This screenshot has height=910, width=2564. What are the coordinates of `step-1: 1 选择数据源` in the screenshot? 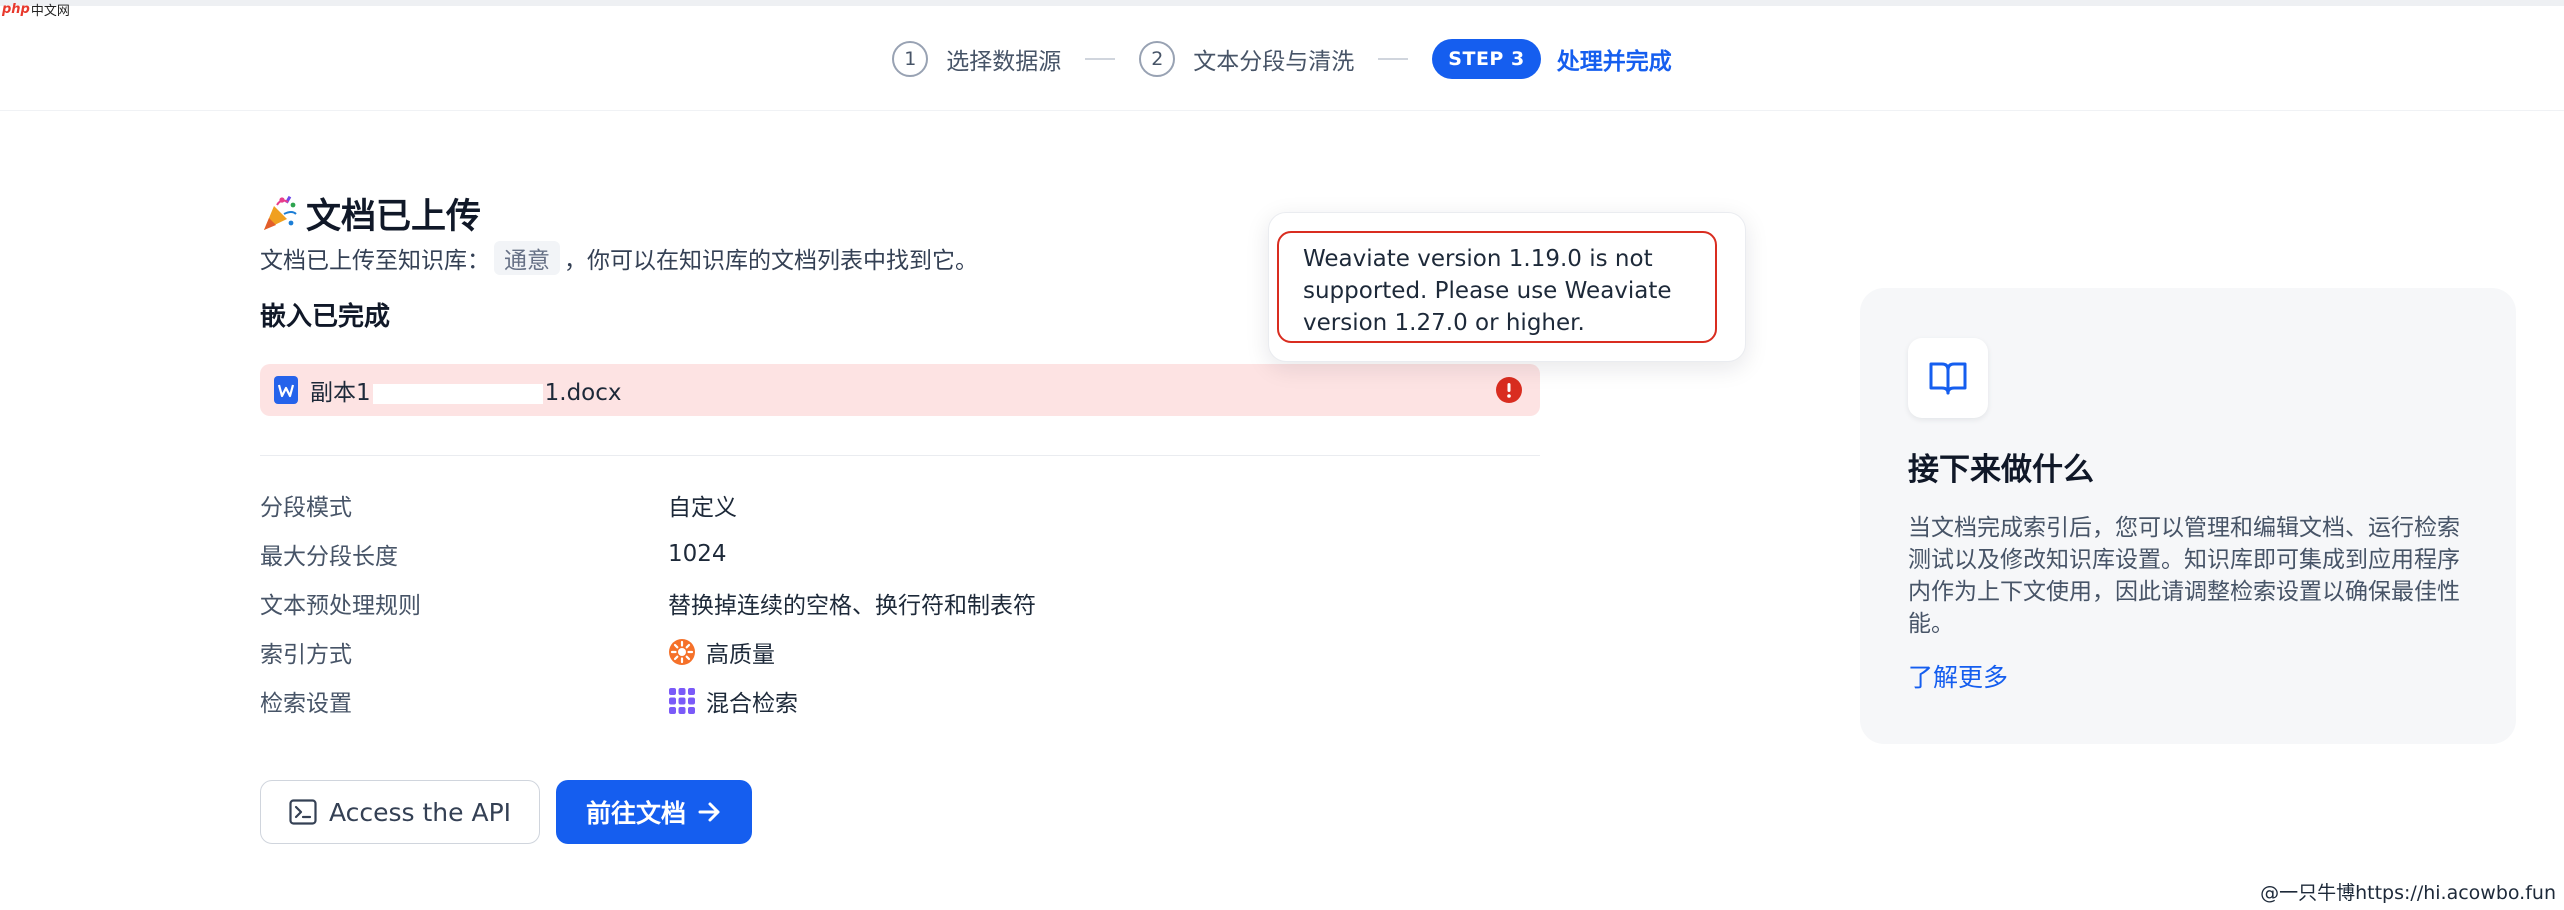 It's located at (976, 59).